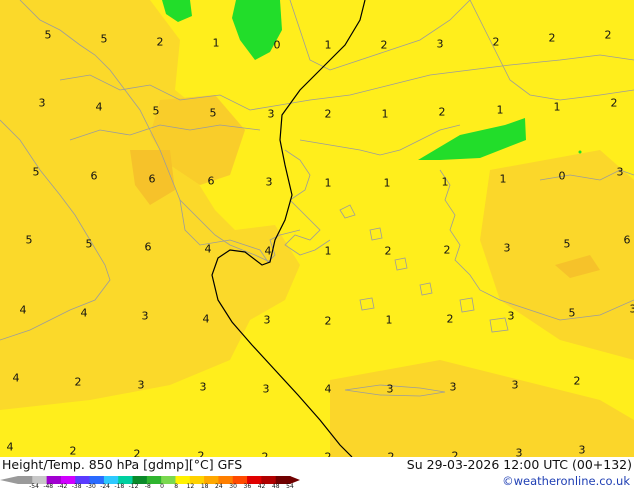  I want to click on scale-tick-label: -42, so click(62, 486).